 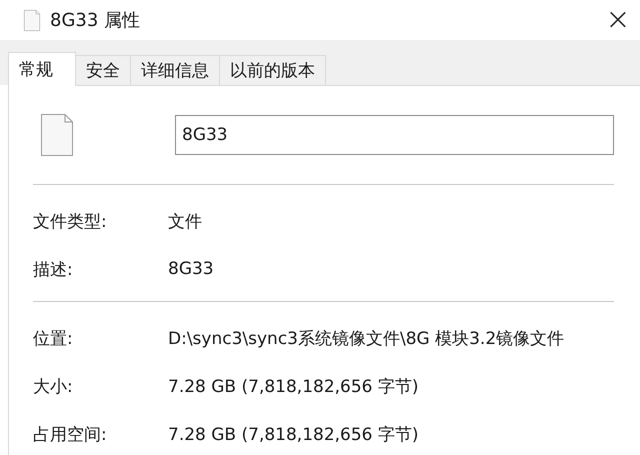 I want to click on property-value: 8G33, so click(x=191, y=269).